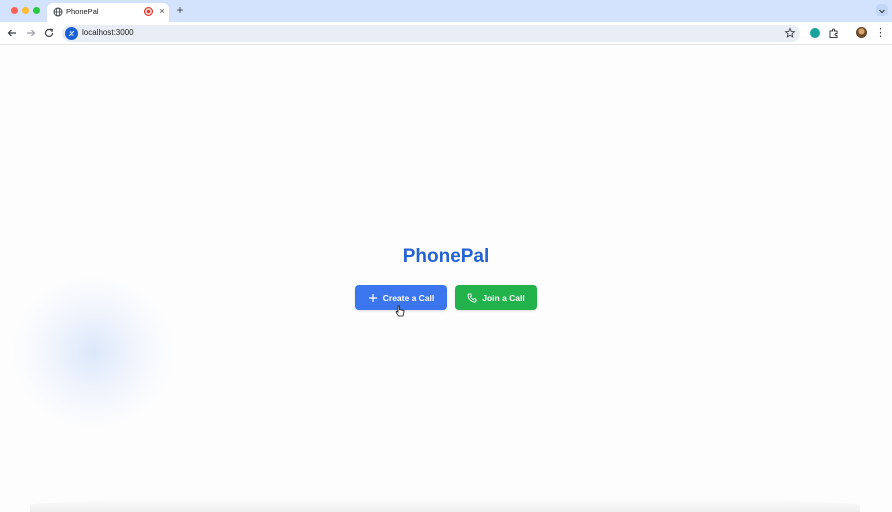 This screenshot has height=512, width=892. What do you see at coordinates (472, 297) in the screenshot?
I see `phone-icon` at bounding box center [472, 297].